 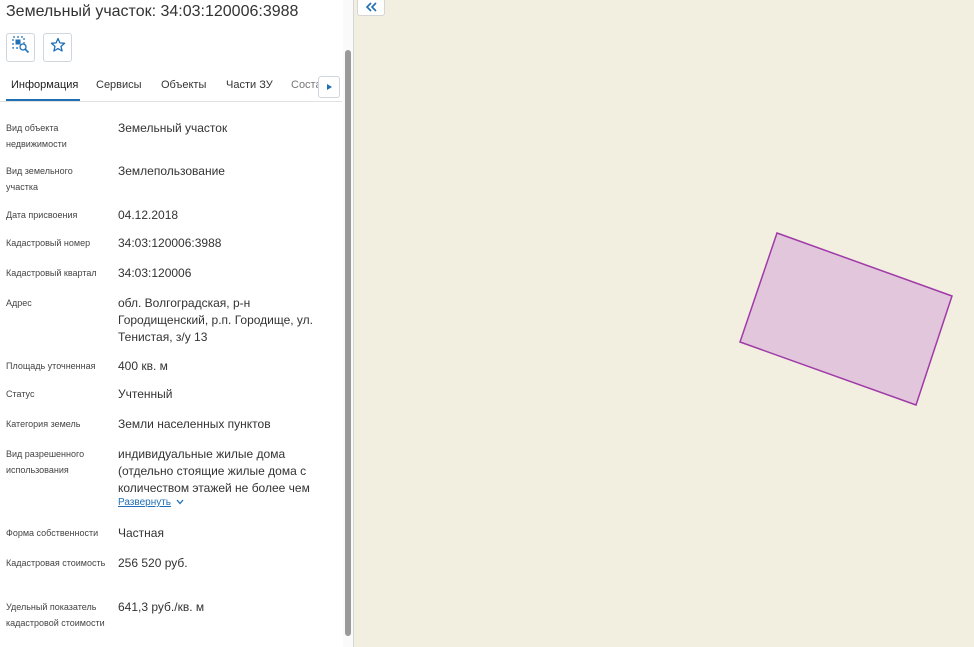 What do you see at coordinates (52, 533) in the screenshot?
I see `label-ownership: Форма собственности` at bounding box center [52, 533].